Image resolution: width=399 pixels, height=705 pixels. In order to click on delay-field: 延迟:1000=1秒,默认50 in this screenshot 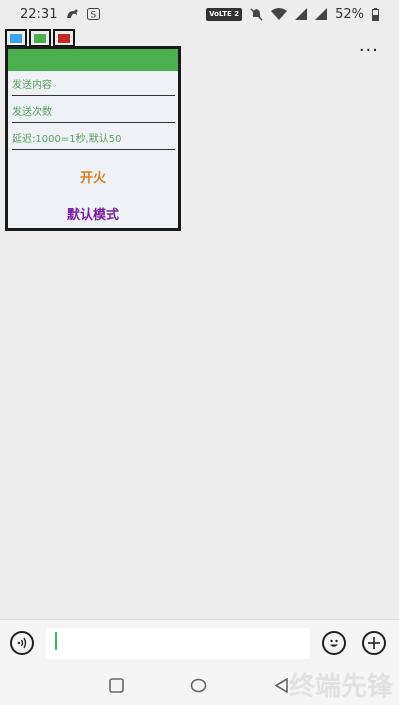, I will do `click(93, 141)`.